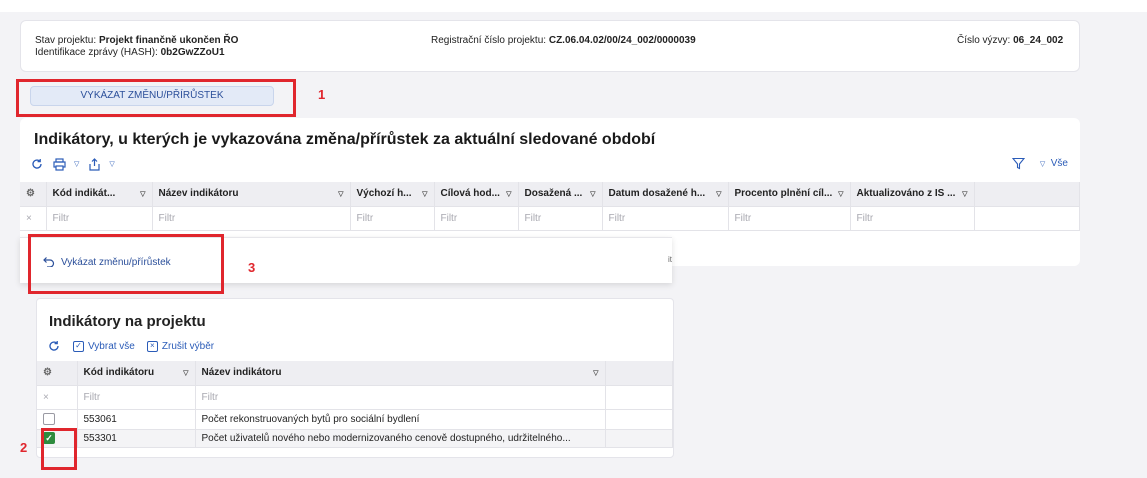  Describe the element at coordinates (489, 40) in the screenshot. I see `registration-label: Registrační číslo projektu:` at that location.